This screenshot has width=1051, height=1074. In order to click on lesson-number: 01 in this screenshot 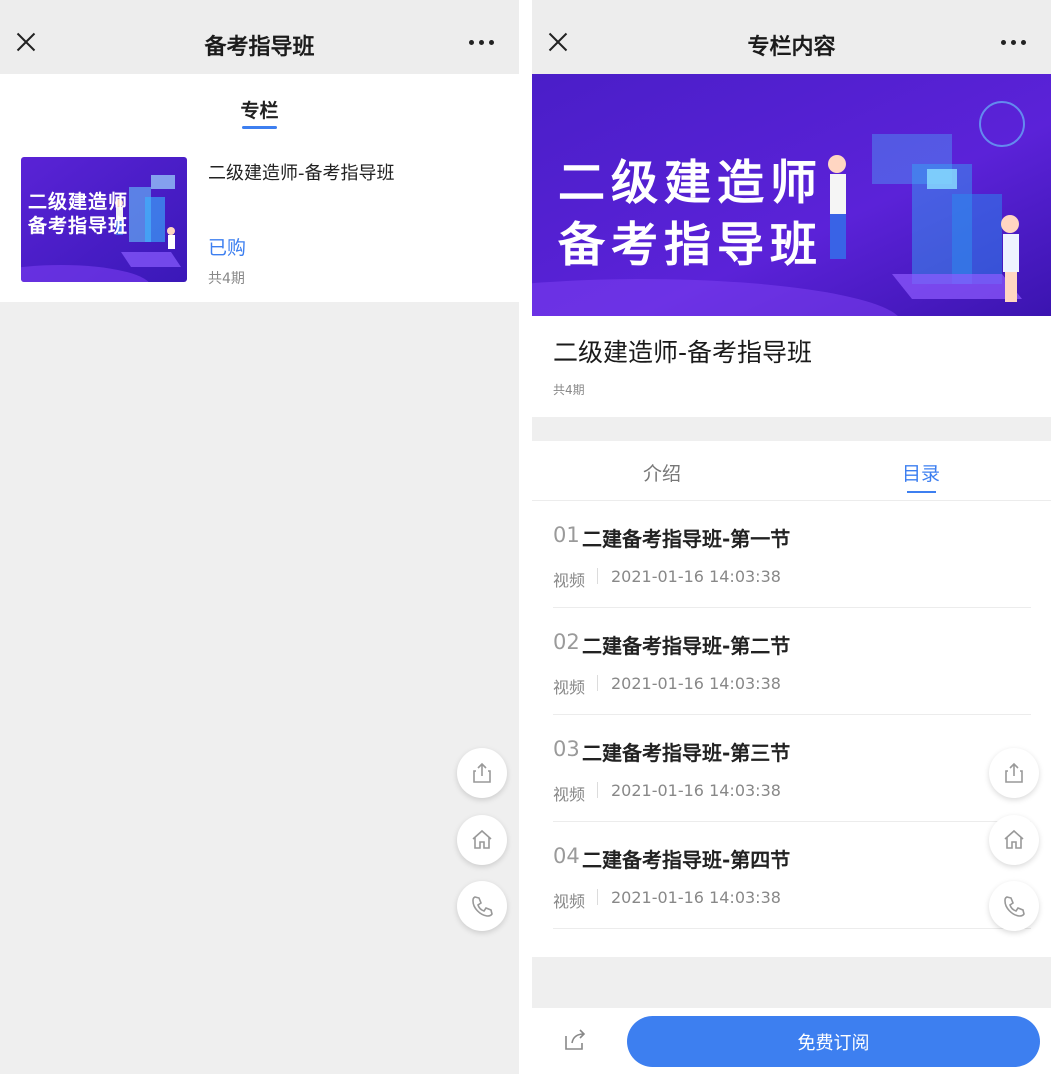, I will do `click(566, 535)`.